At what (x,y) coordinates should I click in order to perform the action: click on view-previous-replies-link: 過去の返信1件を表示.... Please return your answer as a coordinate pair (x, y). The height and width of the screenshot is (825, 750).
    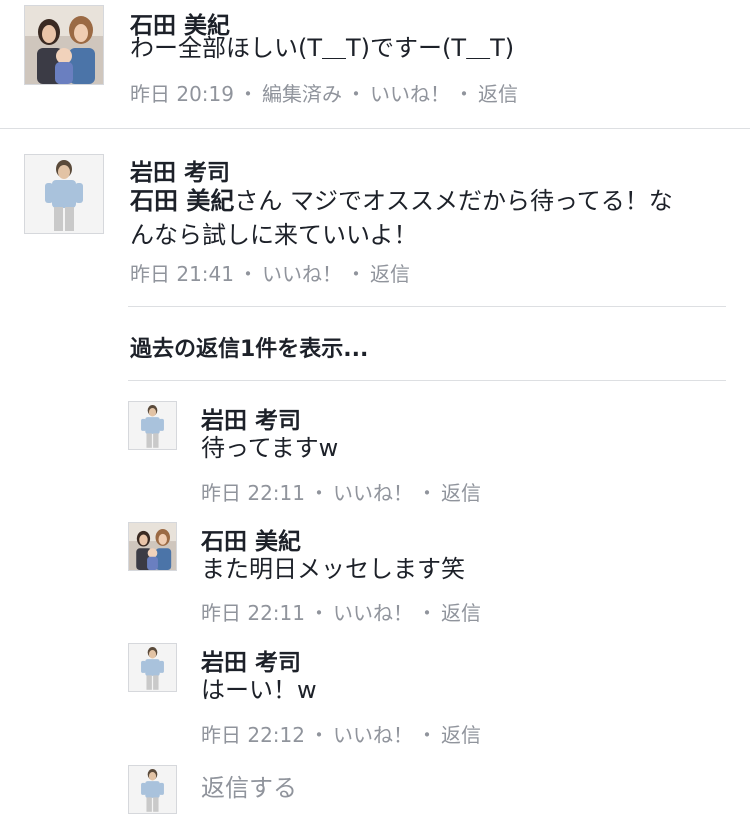
    Looking at the image, I should click on (249, 347).